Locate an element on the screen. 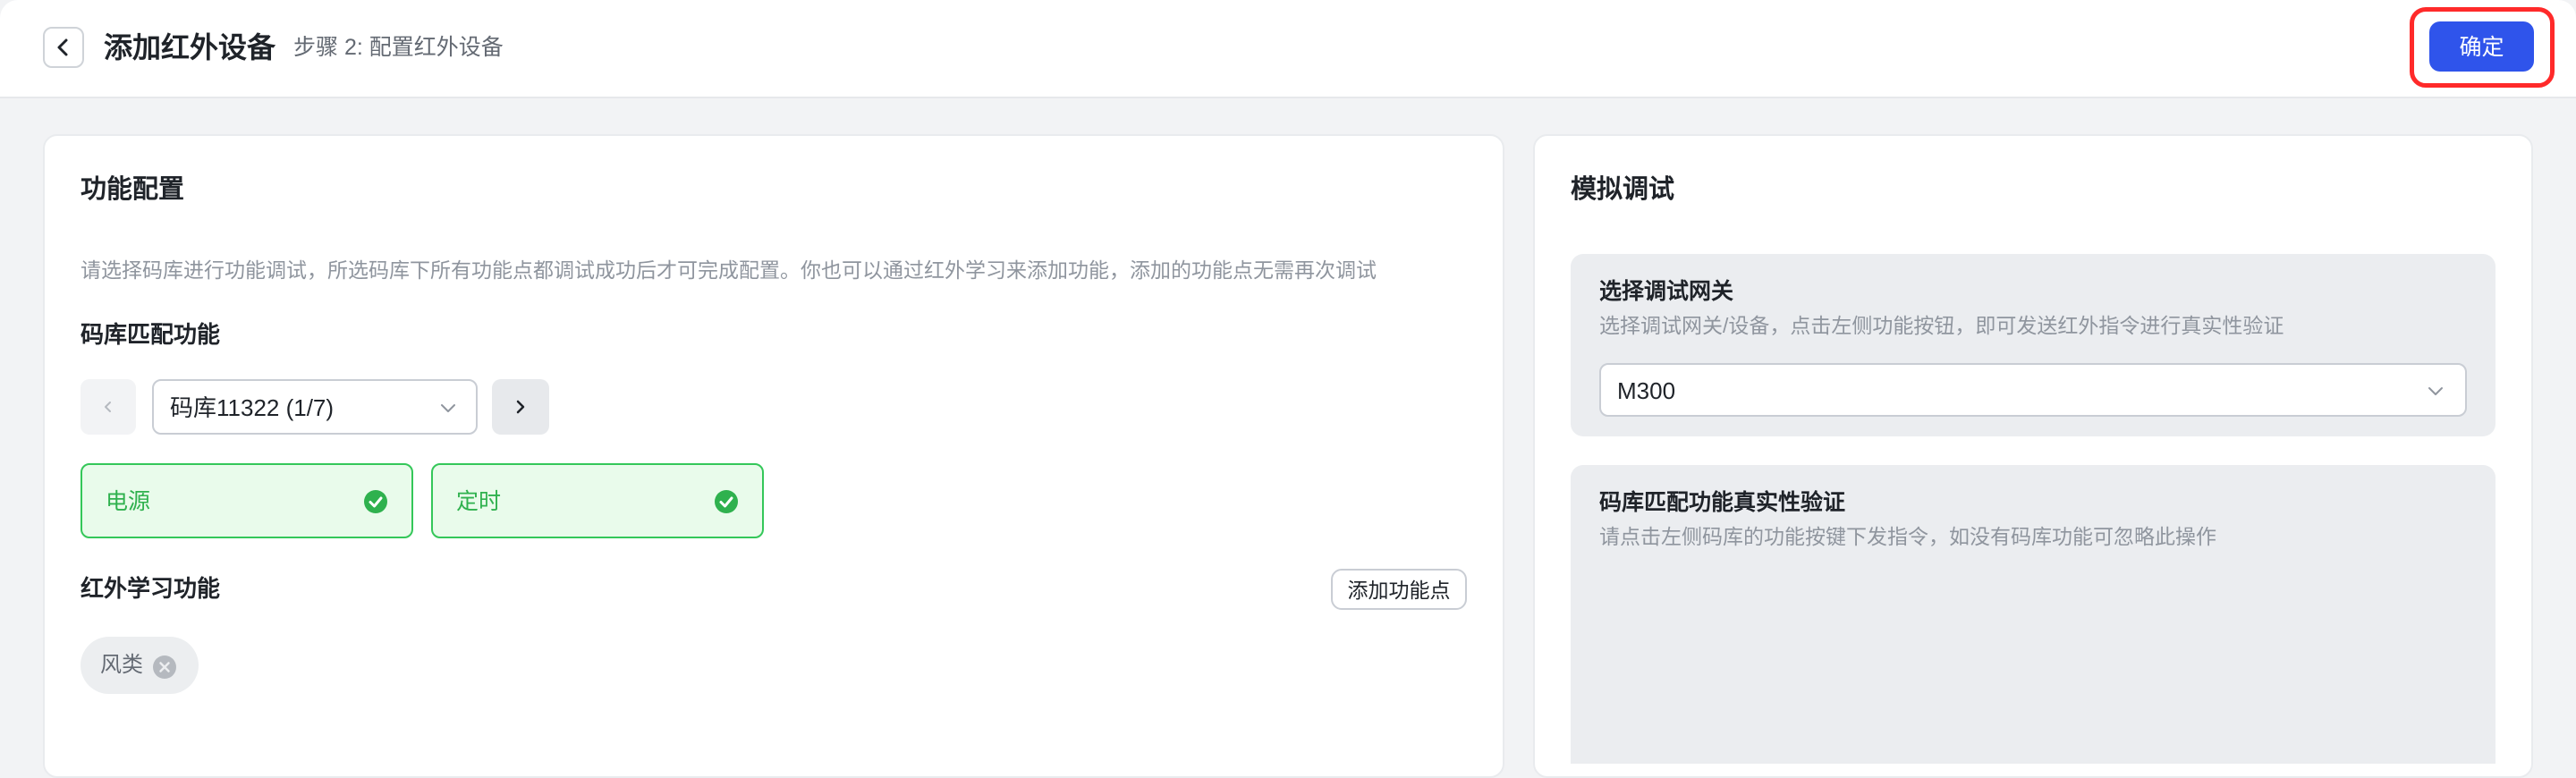  learned-function-tag: 风类 is located at coordinates (139, 665).